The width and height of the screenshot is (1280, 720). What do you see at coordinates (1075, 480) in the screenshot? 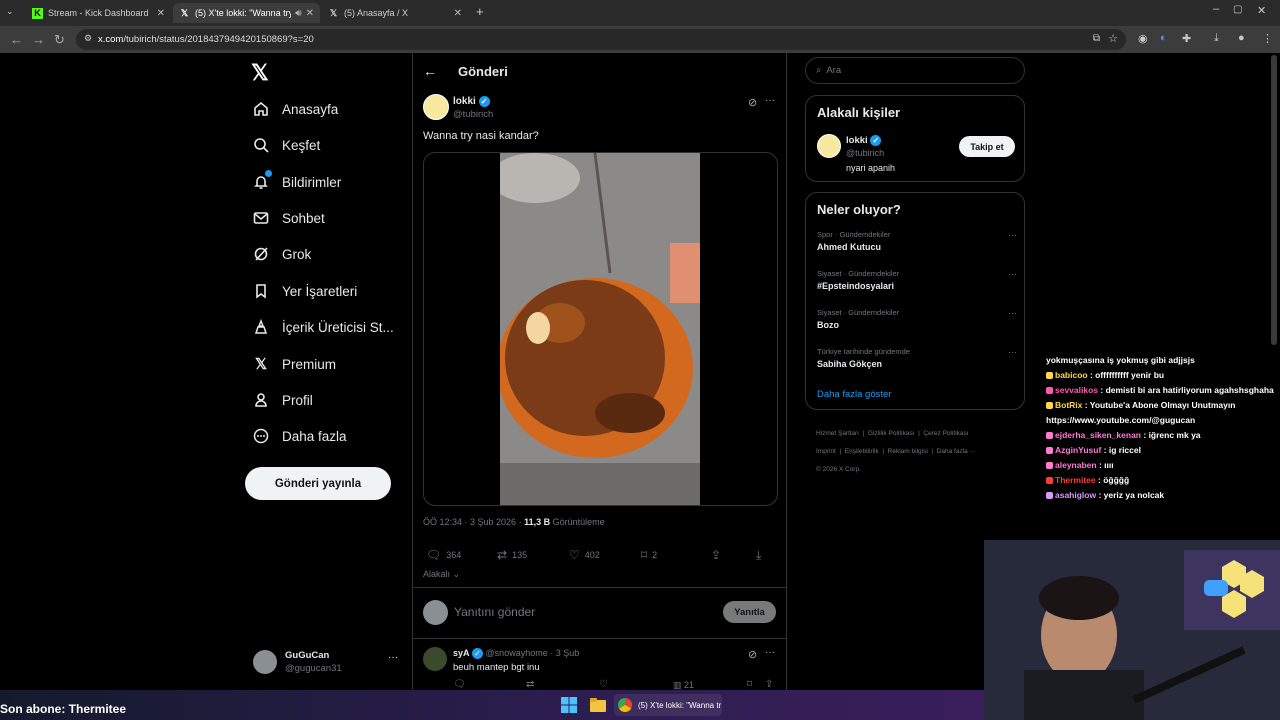
I see `chat-username: Thermitee` at bounding box center [1075, 480].